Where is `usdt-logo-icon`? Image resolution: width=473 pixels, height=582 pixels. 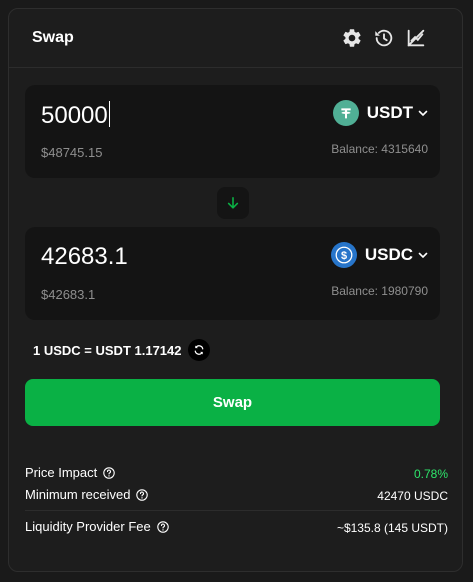 usdt-logo-icon is located at coordinates (345, 113).